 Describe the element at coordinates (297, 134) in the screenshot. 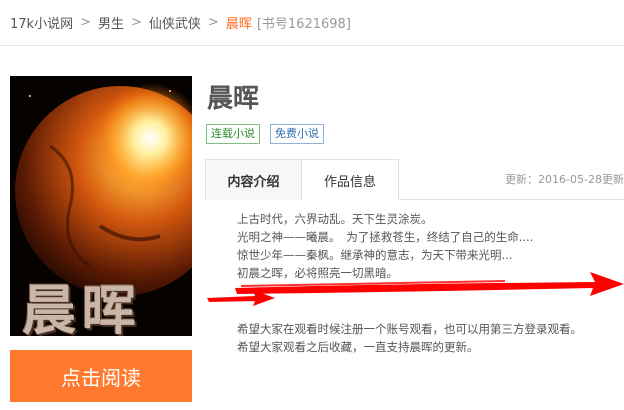

I see `tag-free: 免费小说` at that location.